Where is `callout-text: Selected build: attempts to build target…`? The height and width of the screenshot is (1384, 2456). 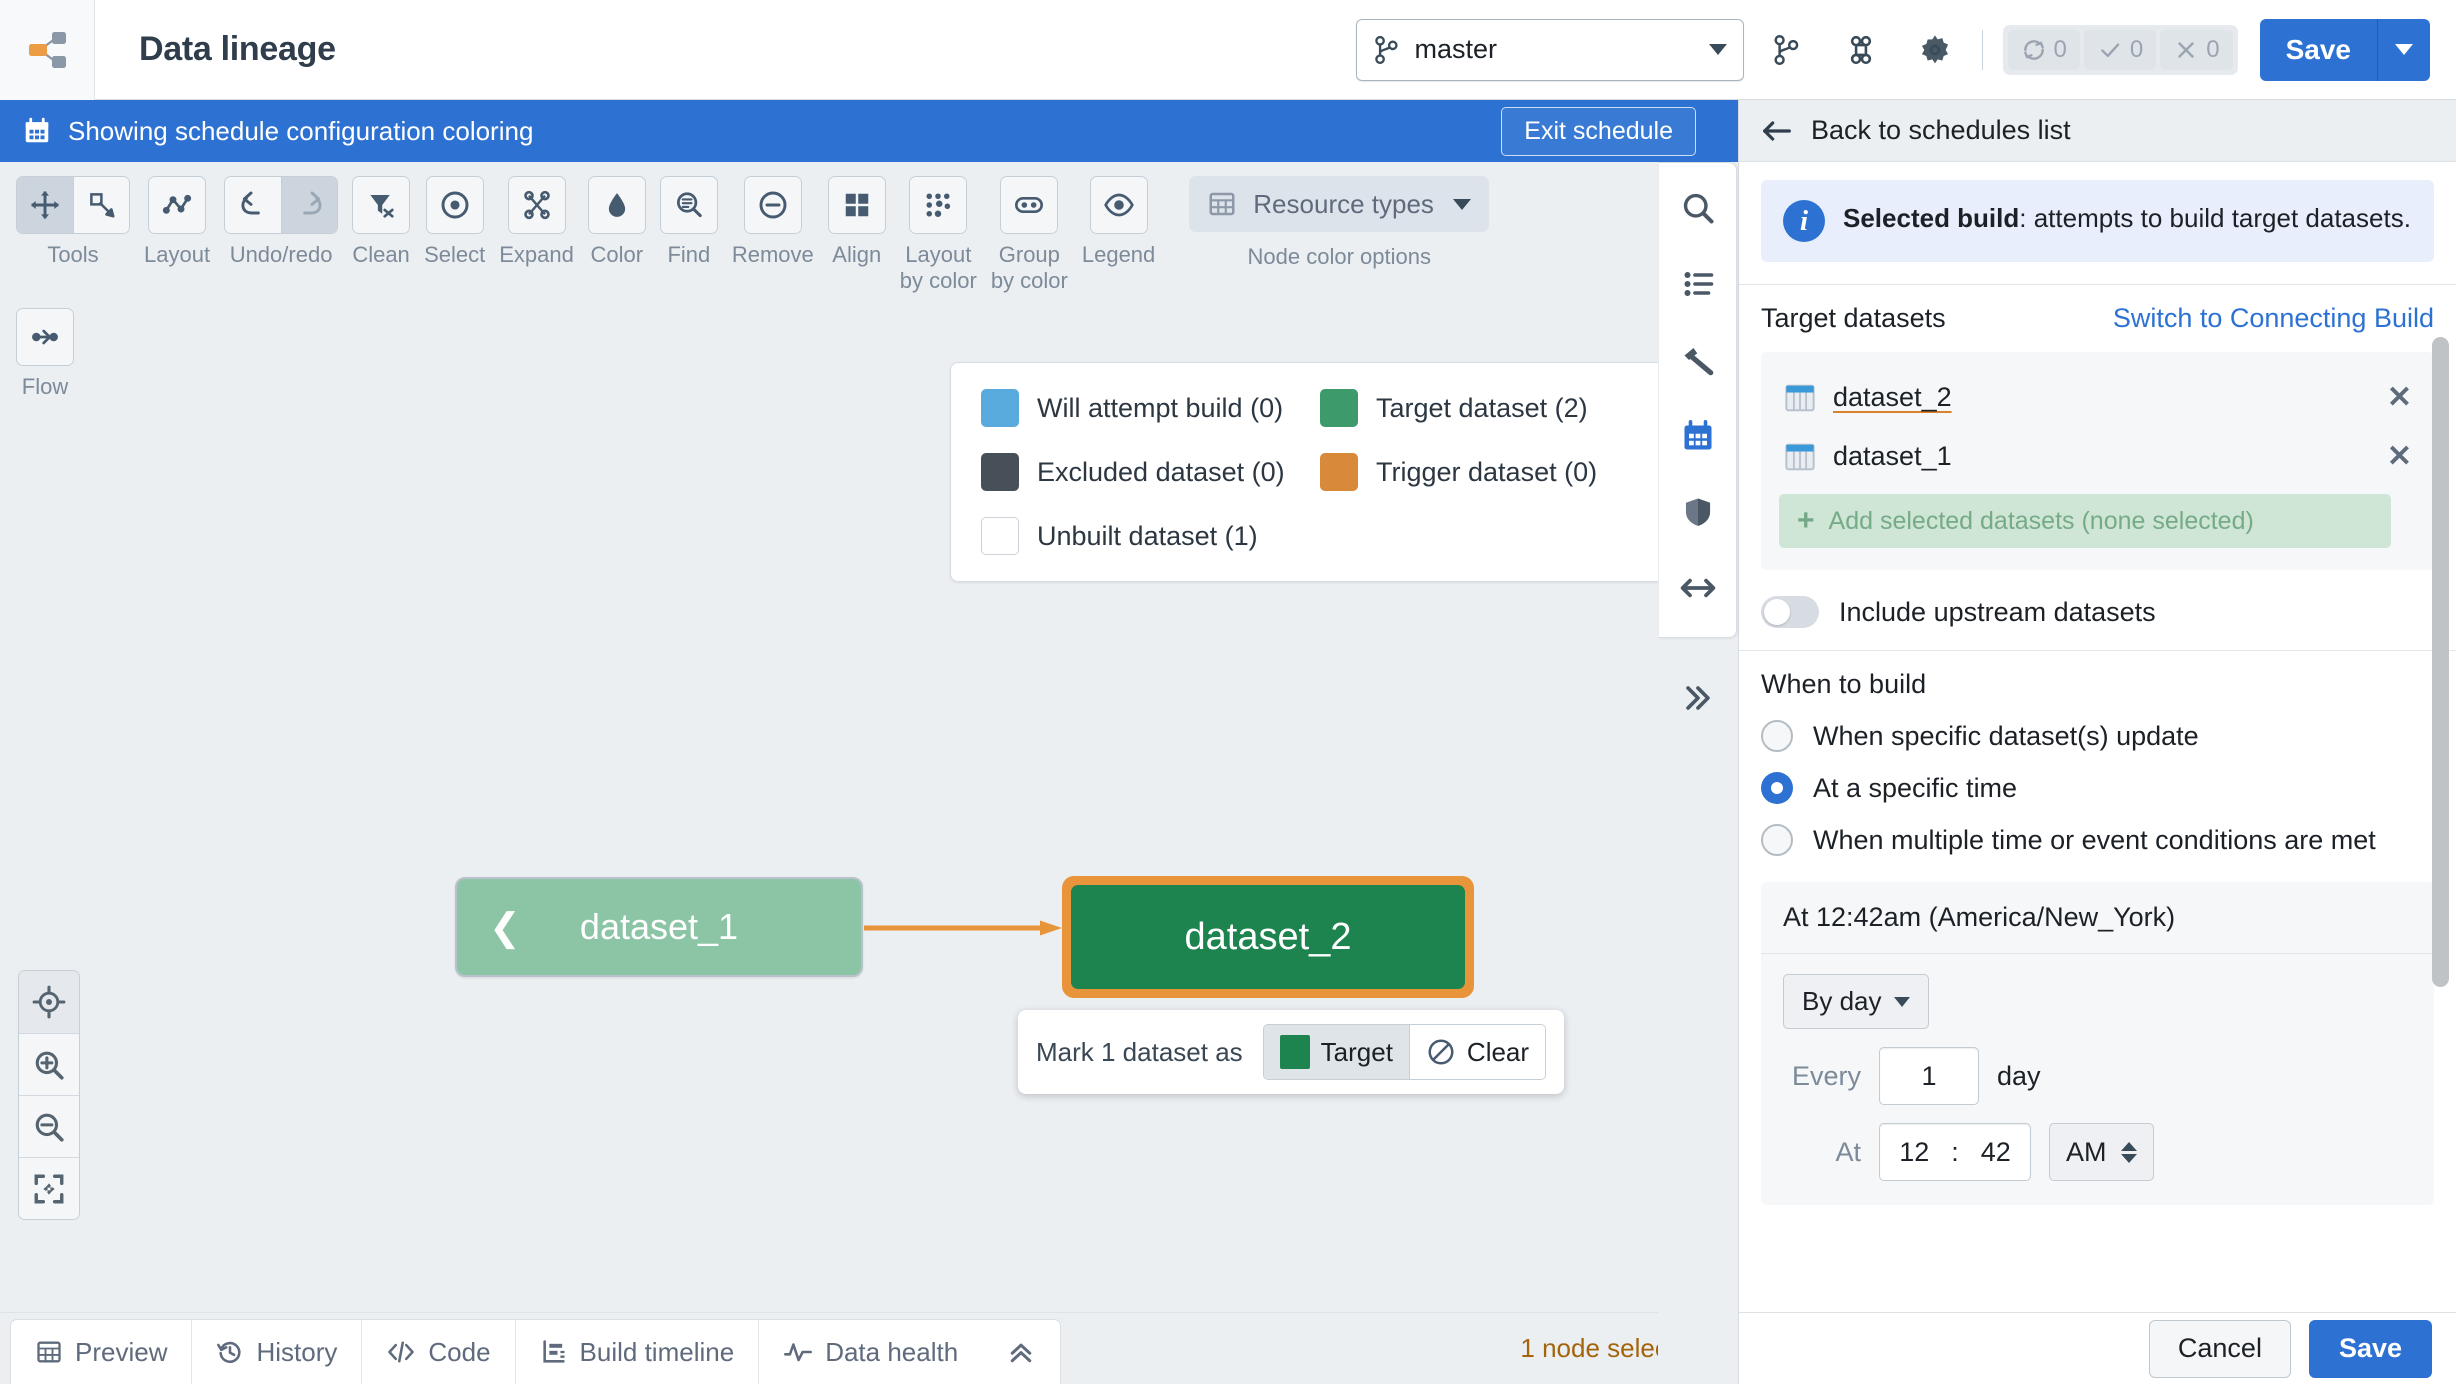
callout-text: Selected build: attempts to build target… is located at coordinates (2127, 218).